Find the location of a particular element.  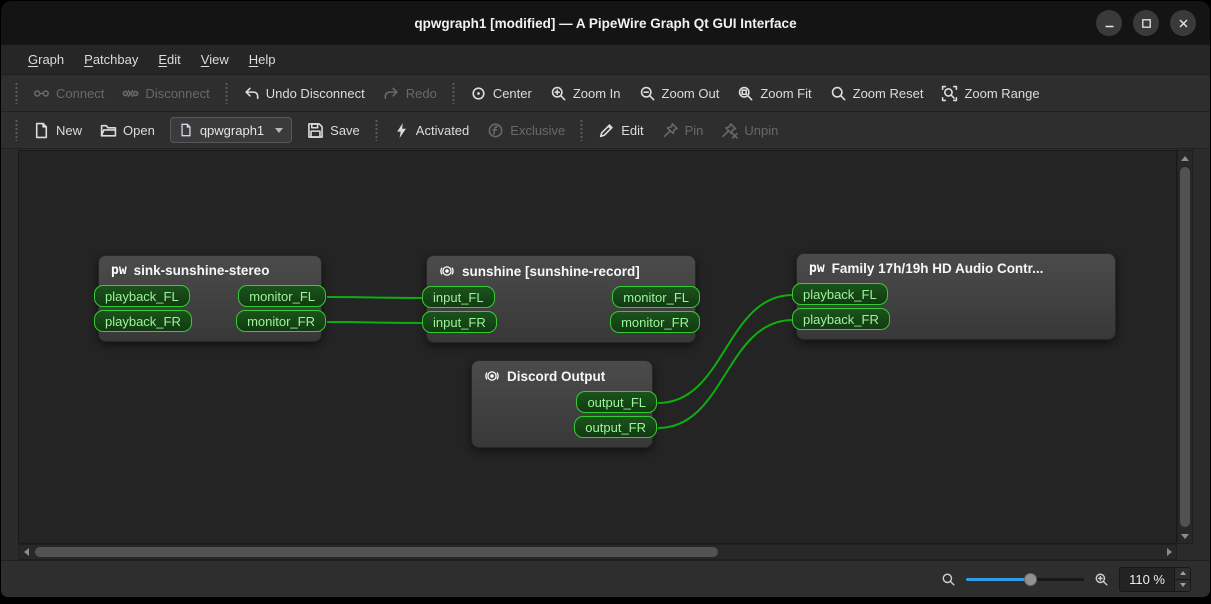

zoom-value: 110 % is located at coordinates (1147, 579).